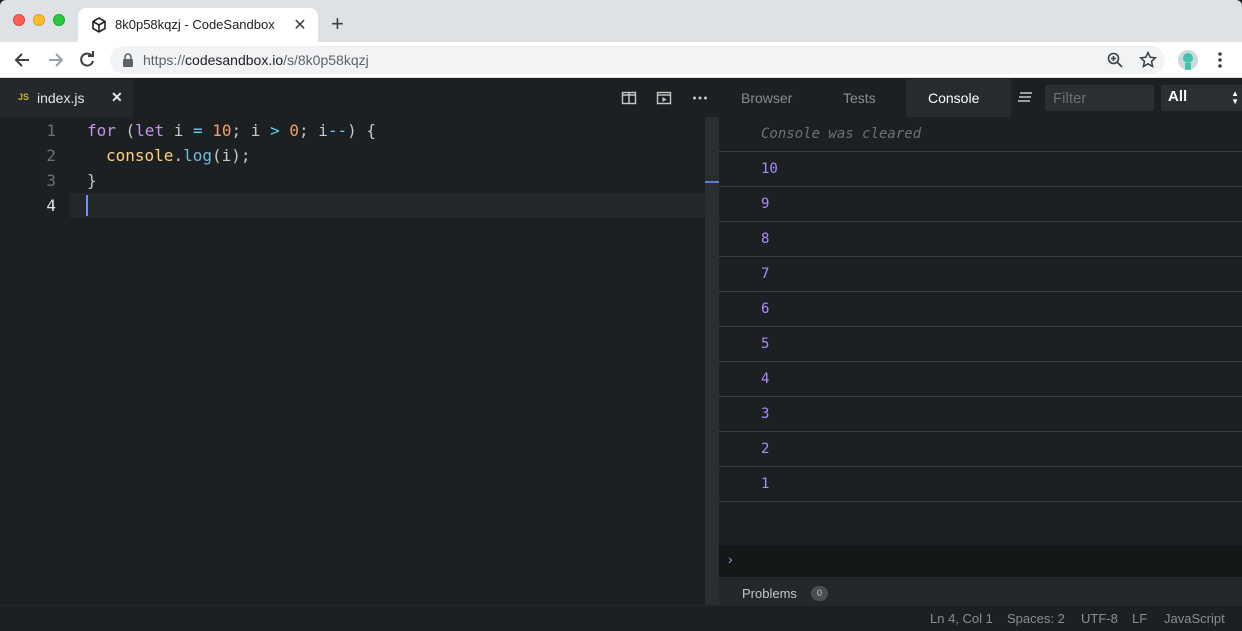  What do you see at coordinates (730, 559) in the screenshot?
I see `console-prompt-icon: ›` at bounding box center [730, 559].